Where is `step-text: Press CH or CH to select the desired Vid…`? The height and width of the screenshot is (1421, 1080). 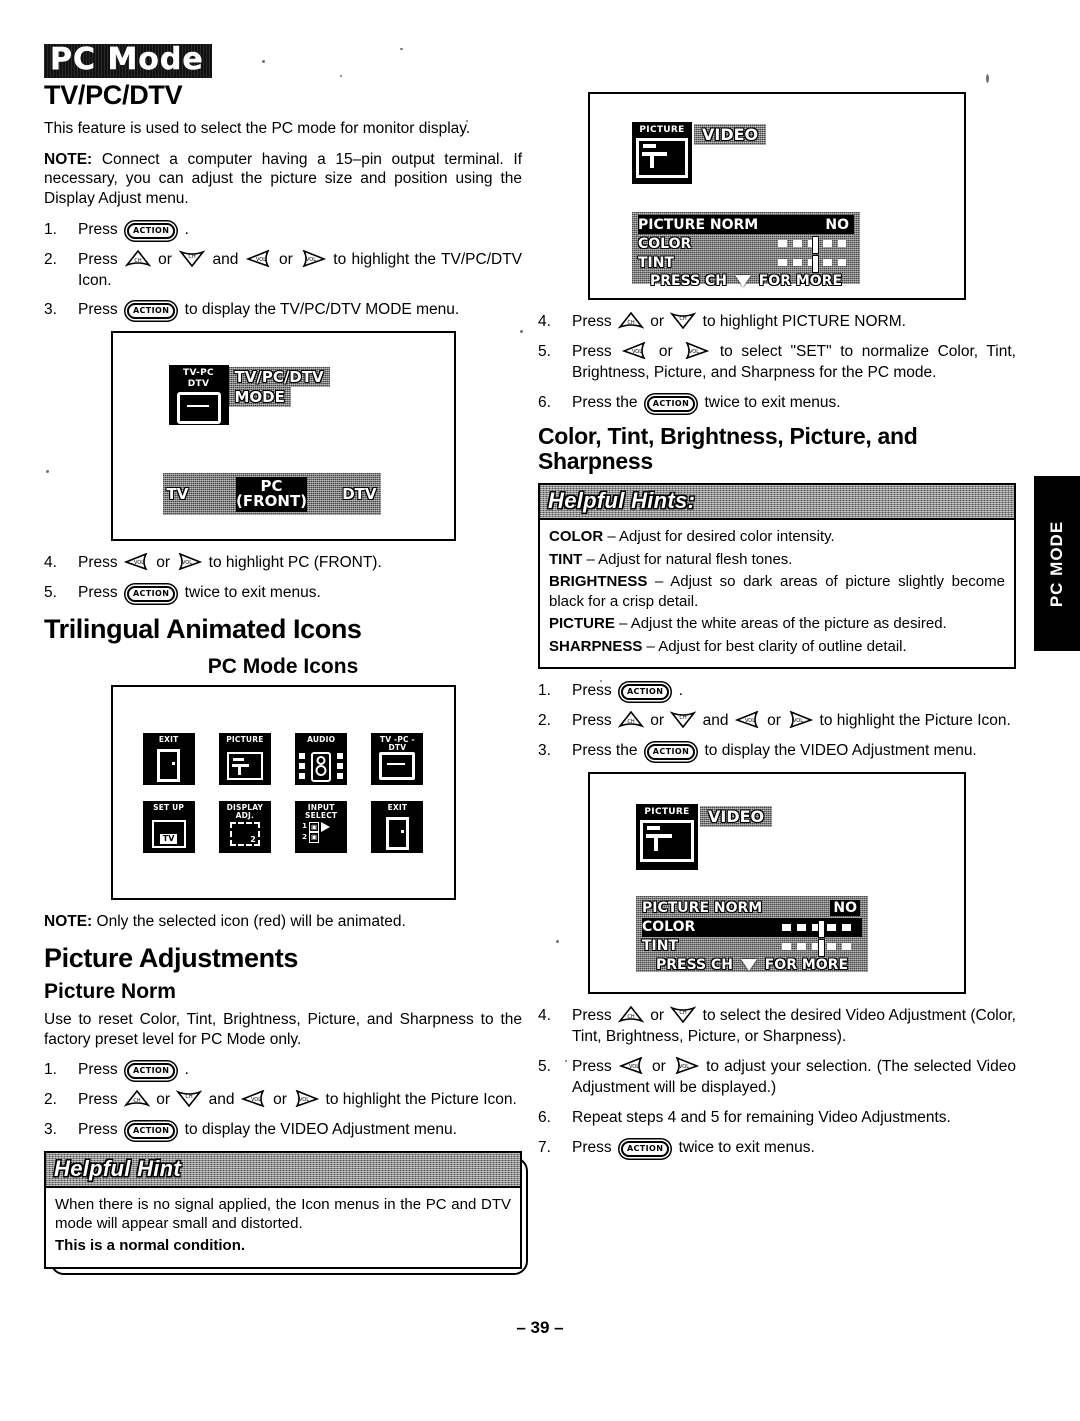 step-text: Press CH or CH to select the desired Vid… is located at coordinates (794, 1026).